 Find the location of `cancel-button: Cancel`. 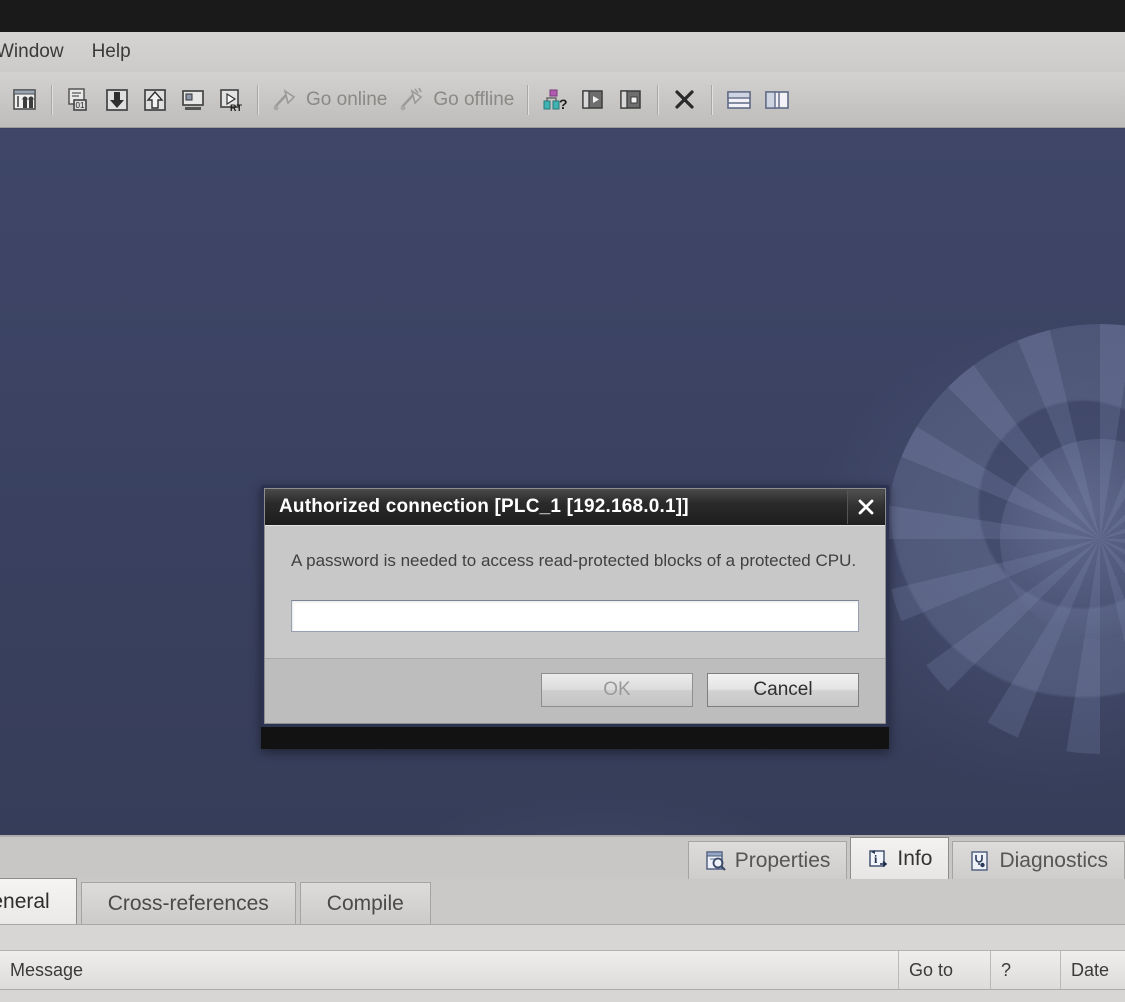

cancel-button: Cancel is located at coordinates (783, 690).